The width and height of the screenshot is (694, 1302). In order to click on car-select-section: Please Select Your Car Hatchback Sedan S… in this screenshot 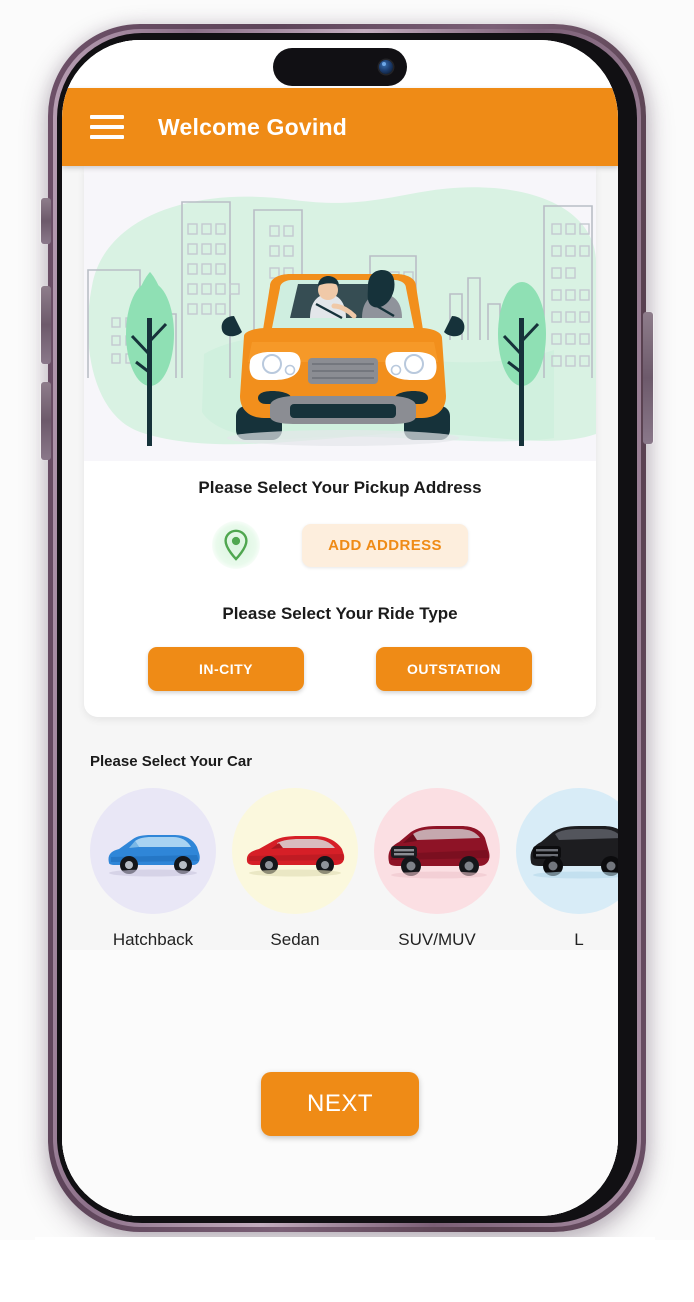, I will do `click(340, 833)`.